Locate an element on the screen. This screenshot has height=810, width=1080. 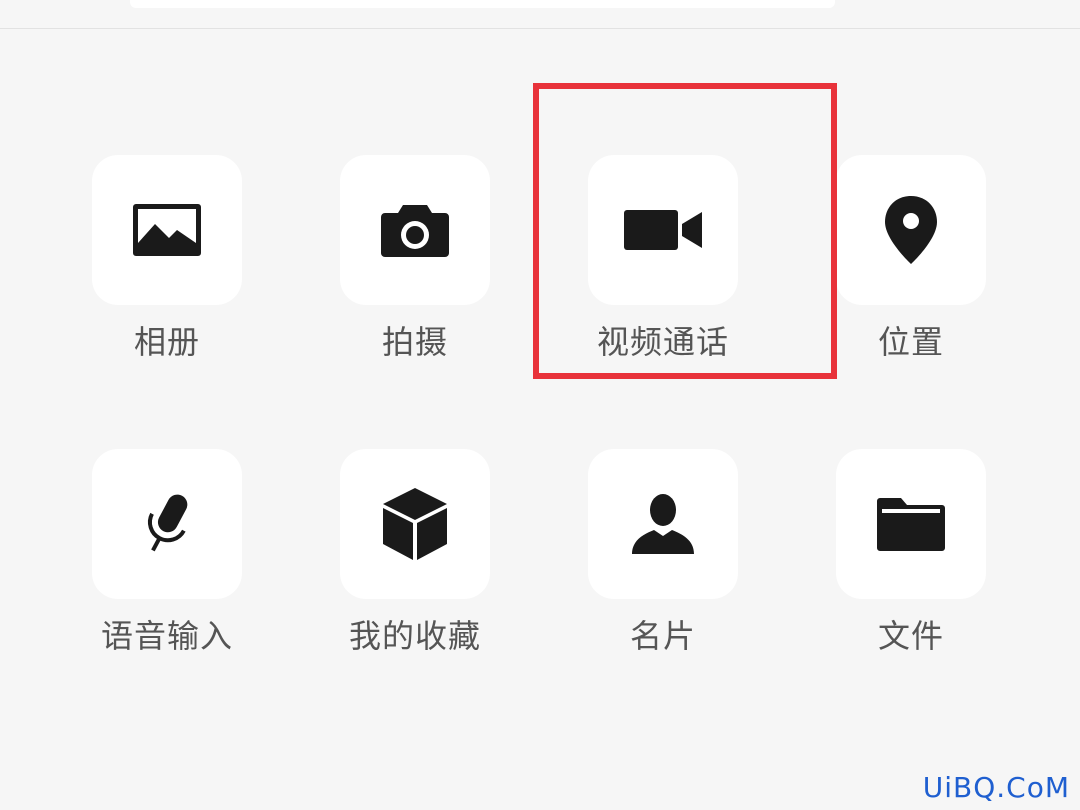
tile-video-call: 视频通话 is located at coordinates (663, 265).